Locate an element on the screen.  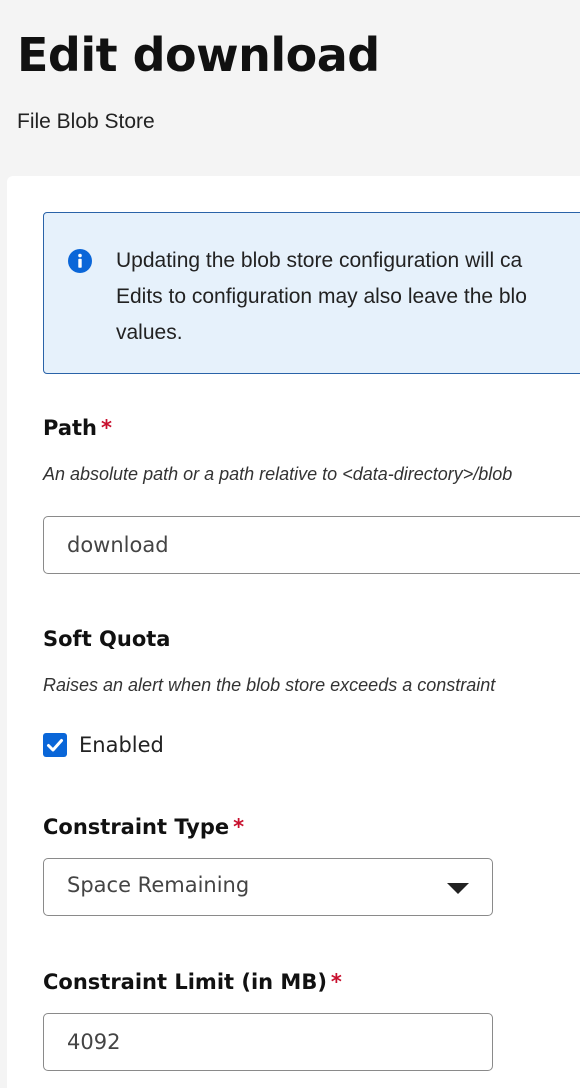
path-input is located at coordinates (311, 545).